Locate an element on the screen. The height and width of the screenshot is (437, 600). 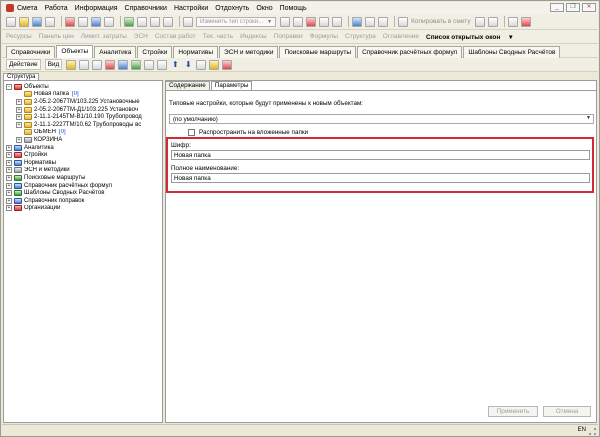
move-icon is located at coordinates (383, 21).